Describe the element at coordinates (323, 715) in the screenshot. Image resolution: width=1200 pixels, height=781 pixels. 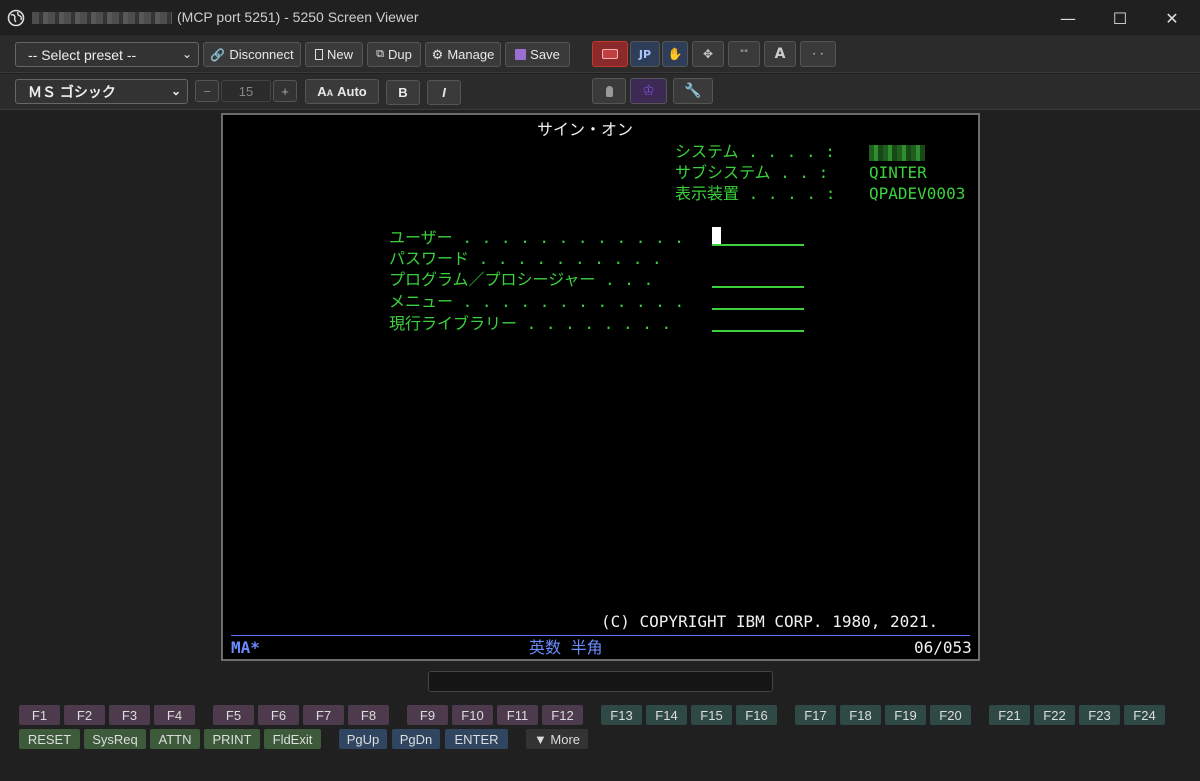
I see `function-key-f7: F7` at that location.